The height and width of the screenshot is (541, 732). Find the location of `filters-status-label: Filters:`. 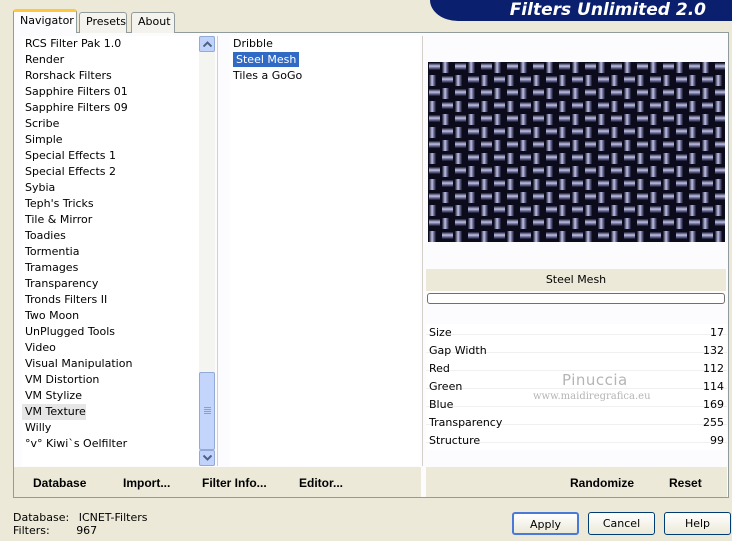

filters-status-label: Filters: is located at coordinates (31, 530).